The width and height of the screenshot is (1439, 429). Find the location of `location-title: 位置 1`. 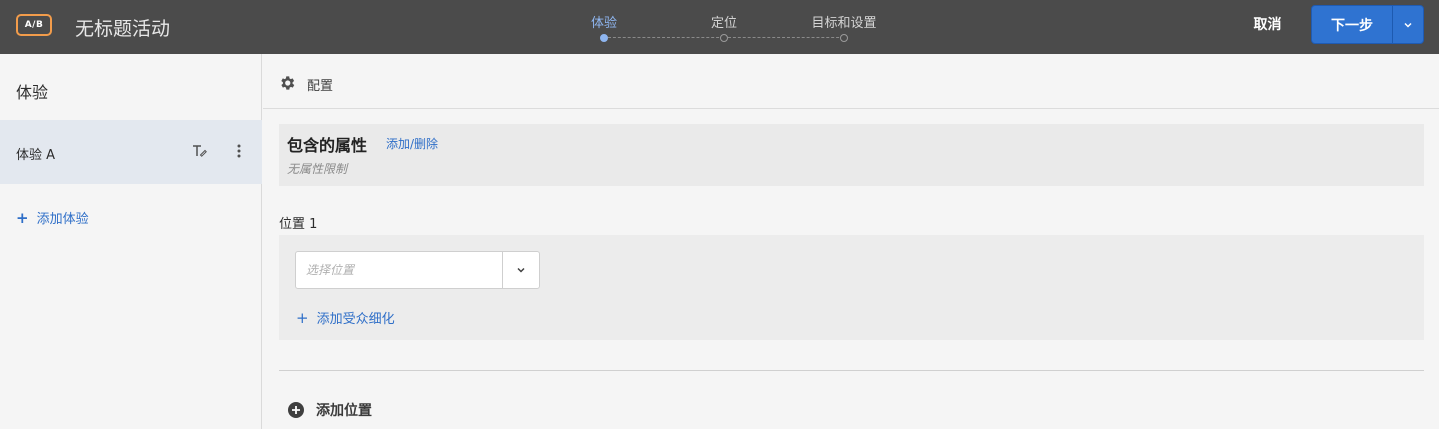

location-title: 位置 1 is located at coordinates (298, 224).